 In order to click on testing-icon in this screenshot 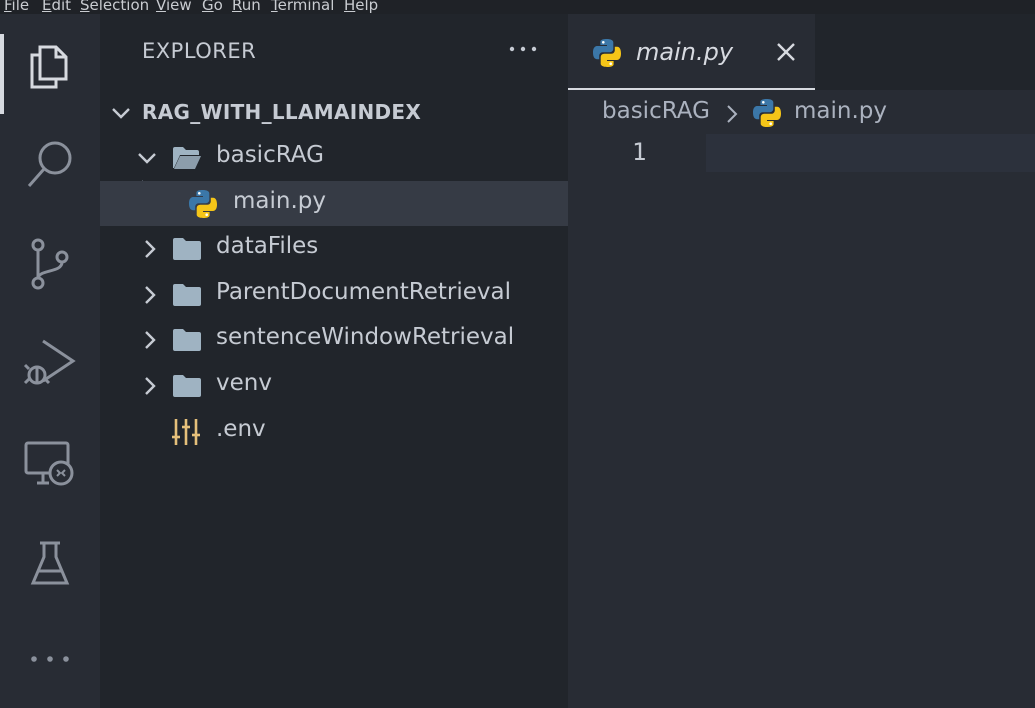, I will do `click(50, 564)`.